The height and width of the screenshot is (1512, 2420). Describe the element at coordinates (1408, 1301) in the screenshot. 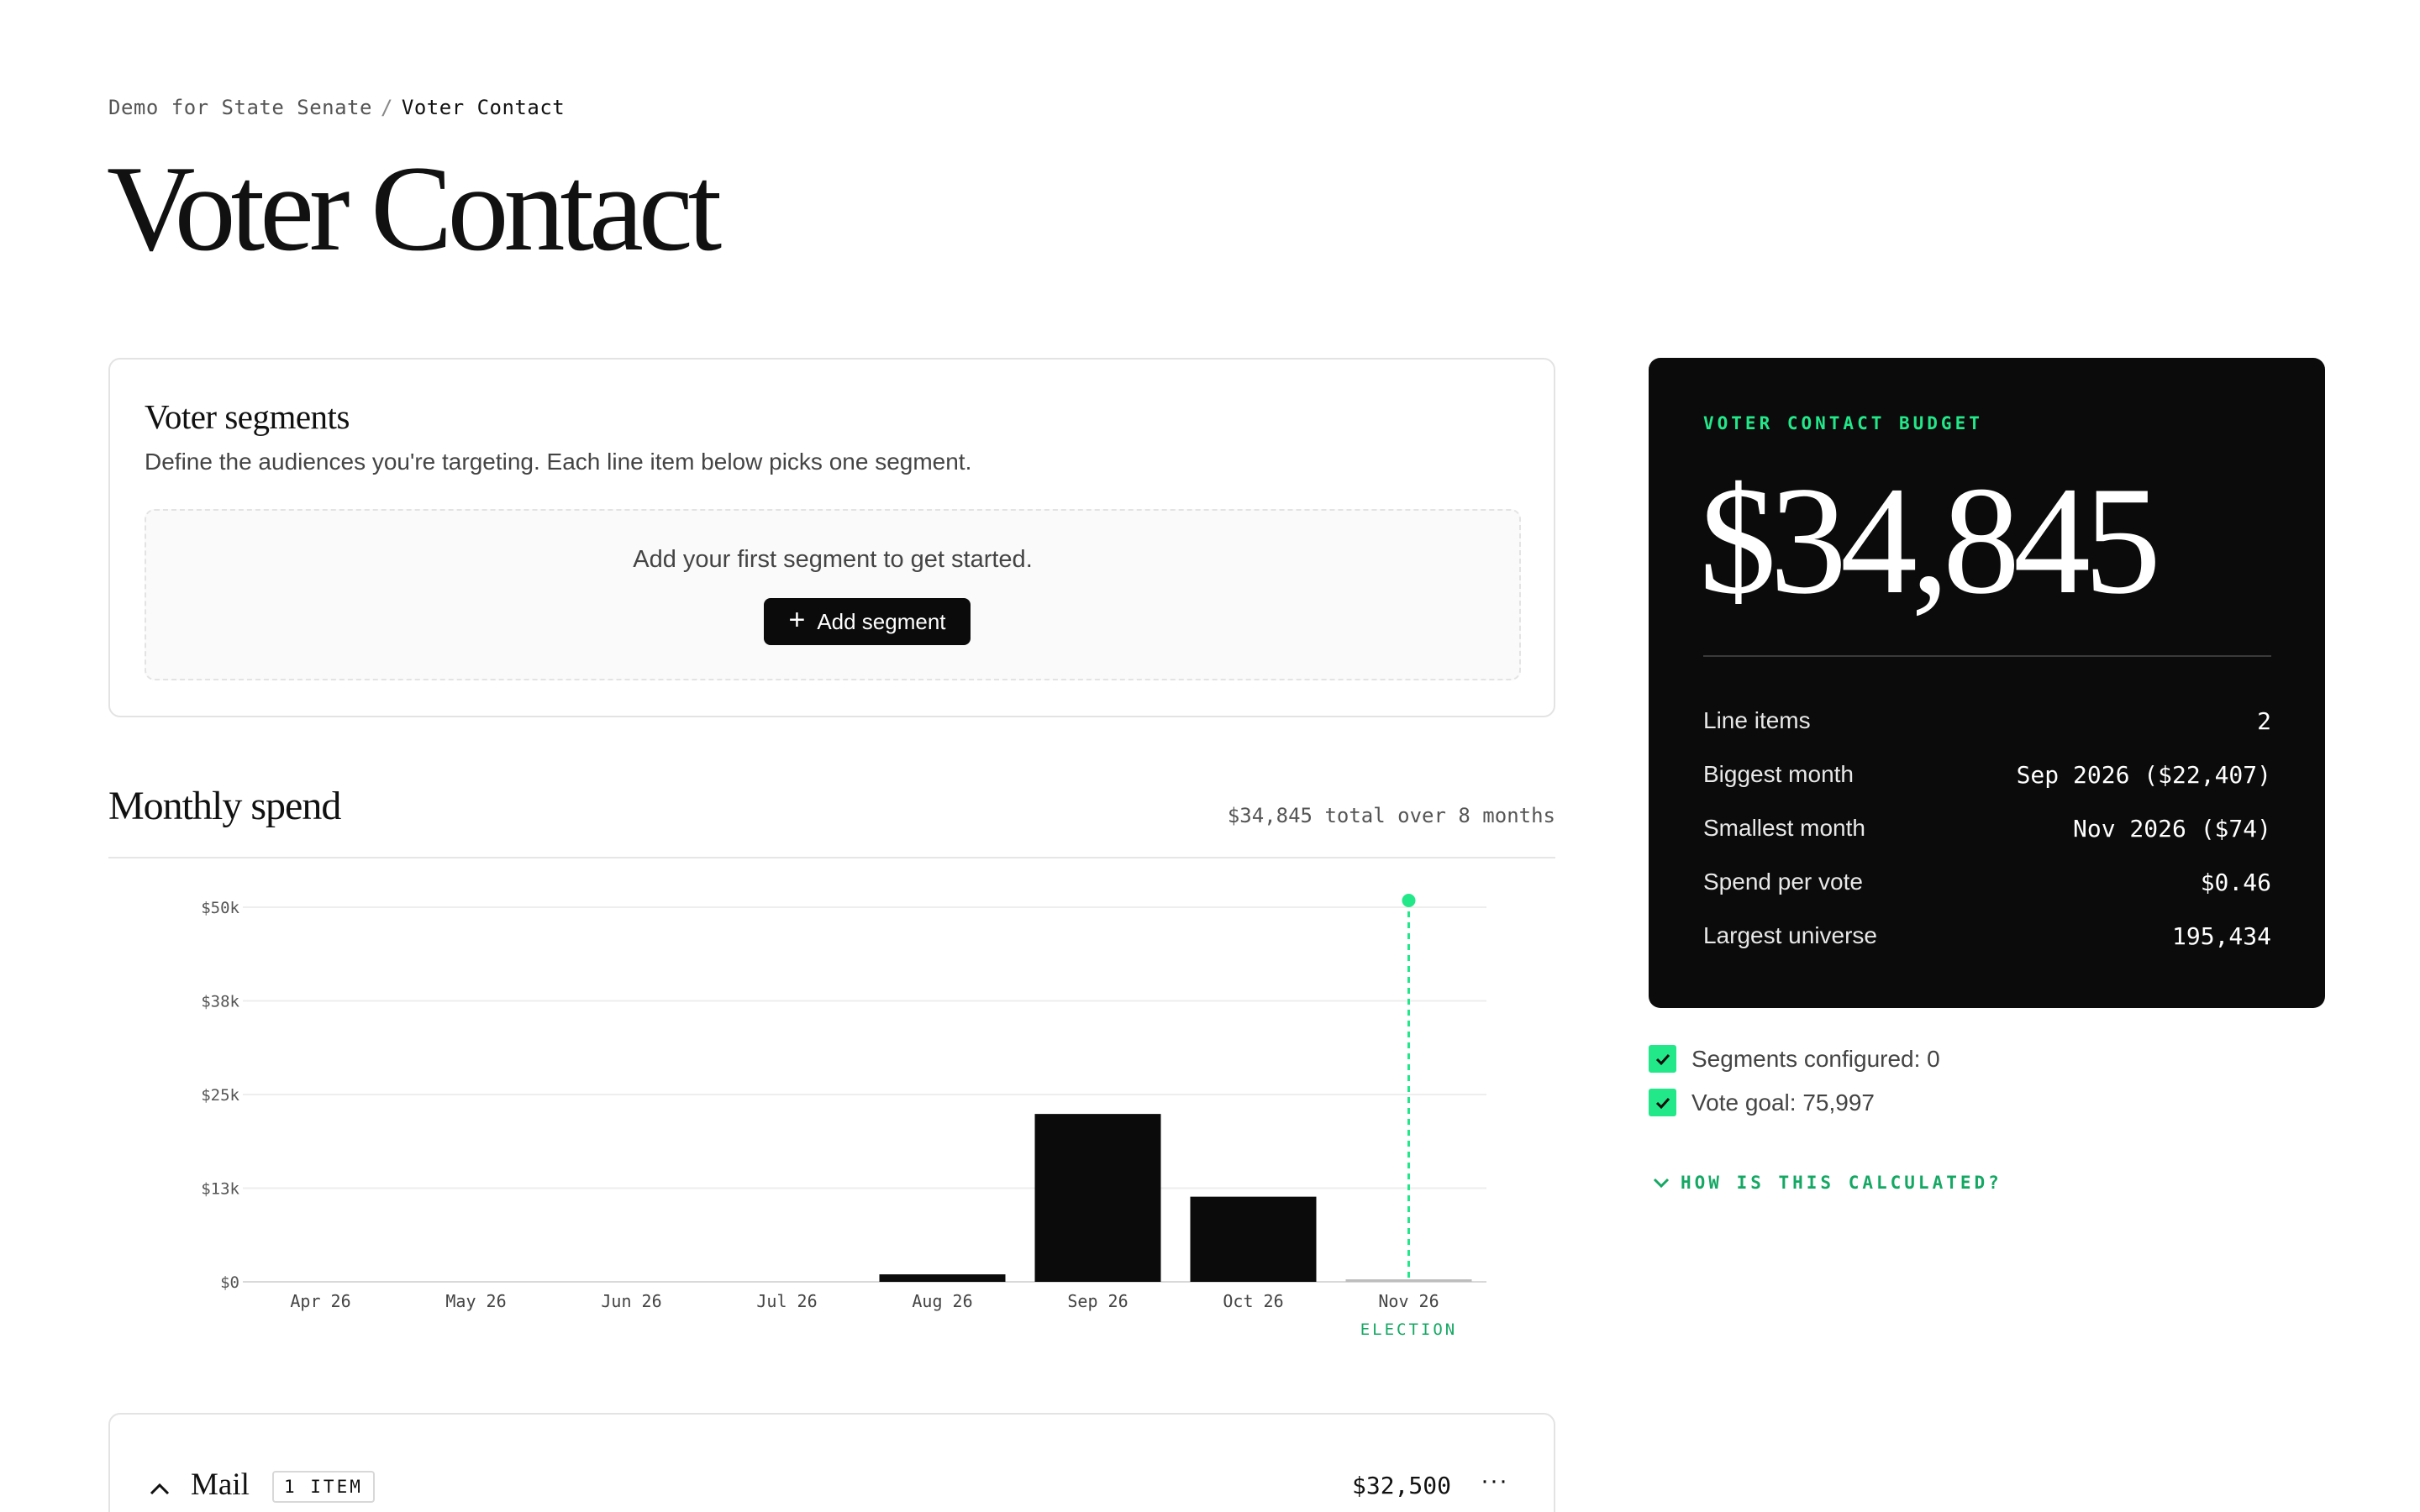

I see `x-tick-label: Nov 26` at that location.